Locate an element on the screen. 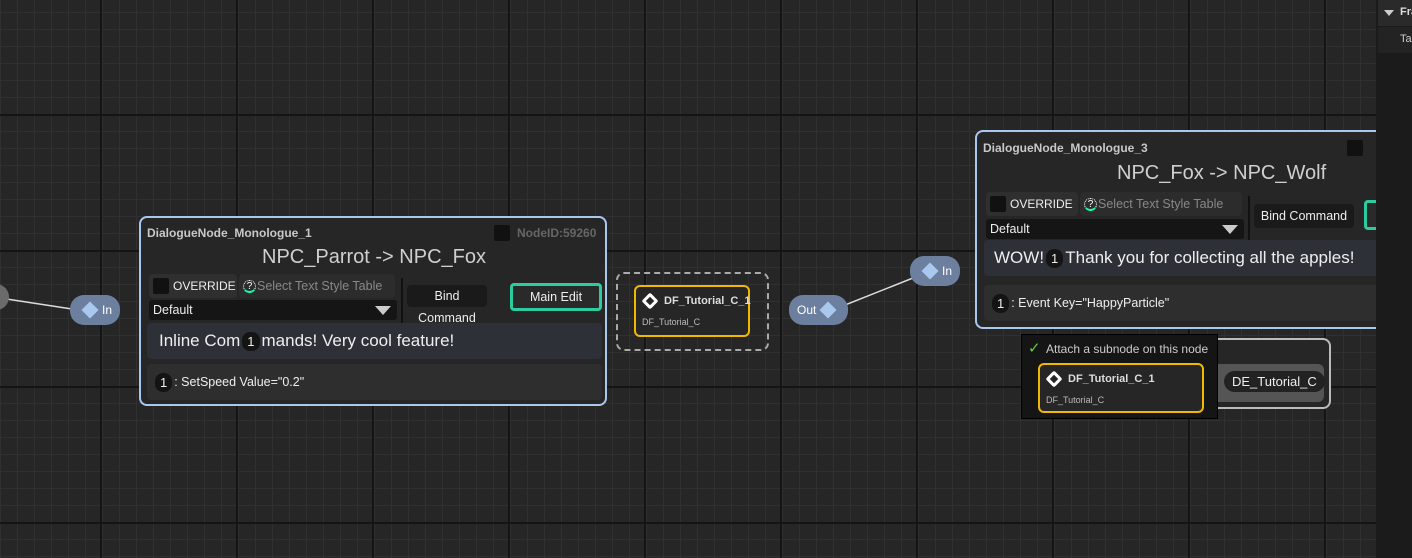  off-screen-pin is located at coordinates (4, 297).